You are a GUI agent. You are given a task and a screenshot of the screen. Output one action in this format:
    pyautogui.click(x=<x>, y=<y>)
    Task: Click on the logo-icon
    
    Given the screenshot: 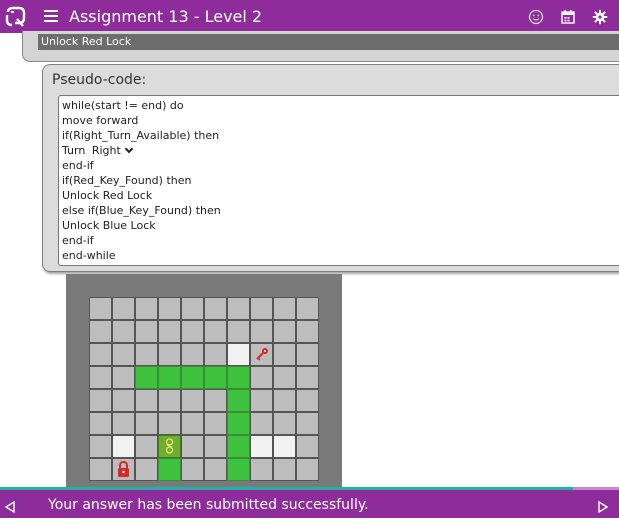 What is the action you would take?
    pyautogui.click(x=16, y=17)
    